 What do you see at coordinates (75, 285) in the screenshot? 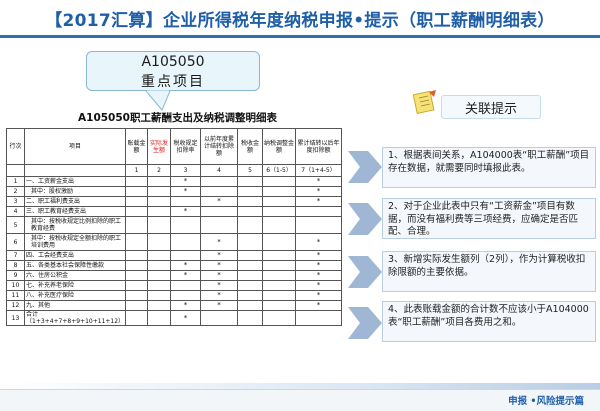
I see `row-item: 七、补充养老保险` at bounding box center [75, 285].